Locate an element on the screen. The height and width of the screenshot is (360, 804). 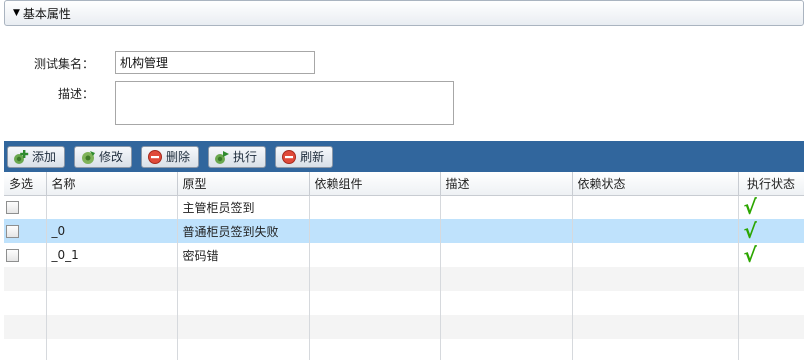
refresh-button-label: 刷新 is located at coordinates (312, 157).